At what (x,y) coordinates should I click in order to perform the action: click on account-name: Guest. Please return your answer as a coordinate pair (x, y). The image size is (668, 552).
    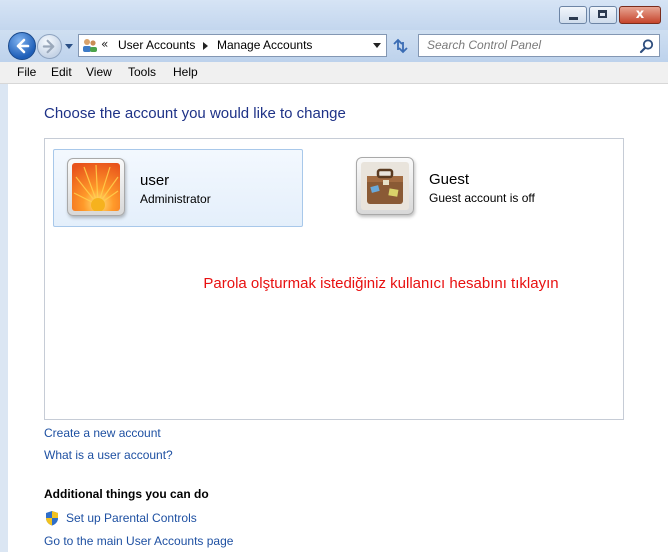
    Looking at the image, I should click on (449, 179).